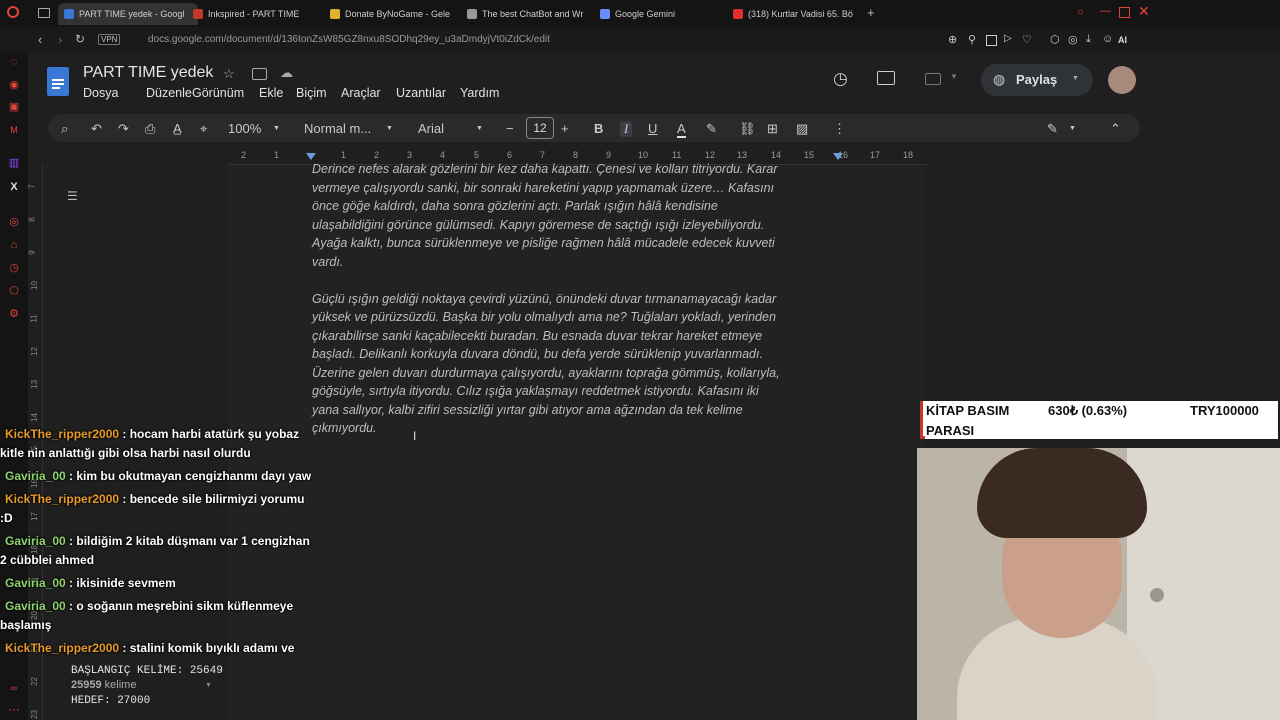 This screenshot has width=1280, height=720. Describe the element at coordinates (14, 268) in the screenshot. I see `history-icon: ◷` at that location.